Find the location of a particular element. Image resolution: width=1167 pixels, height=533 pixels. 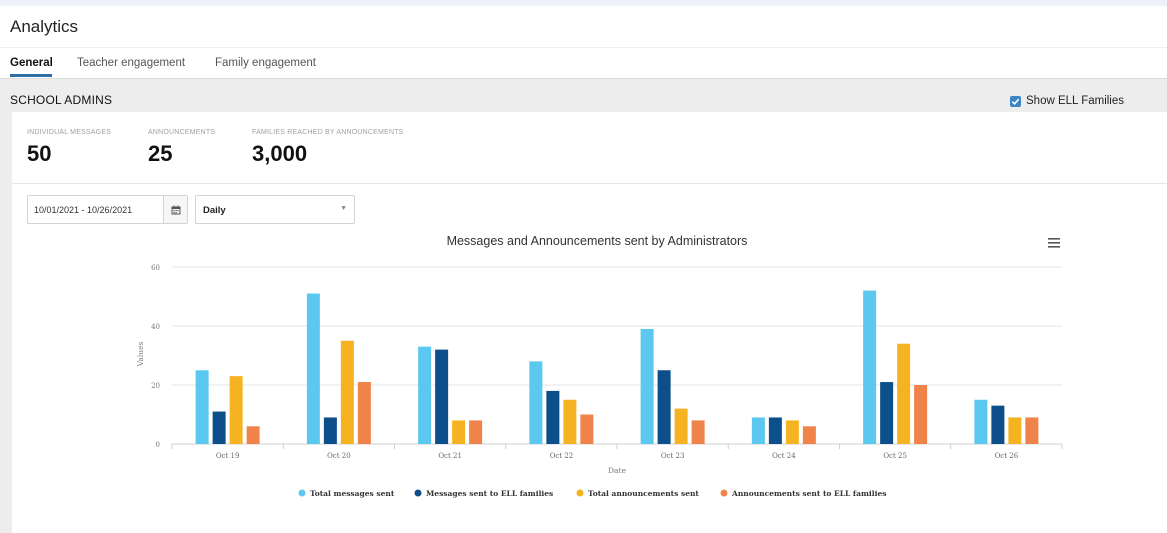

section-header: SCHOOL ADMINS Show ELL Families is located at coordinates (583, 95).